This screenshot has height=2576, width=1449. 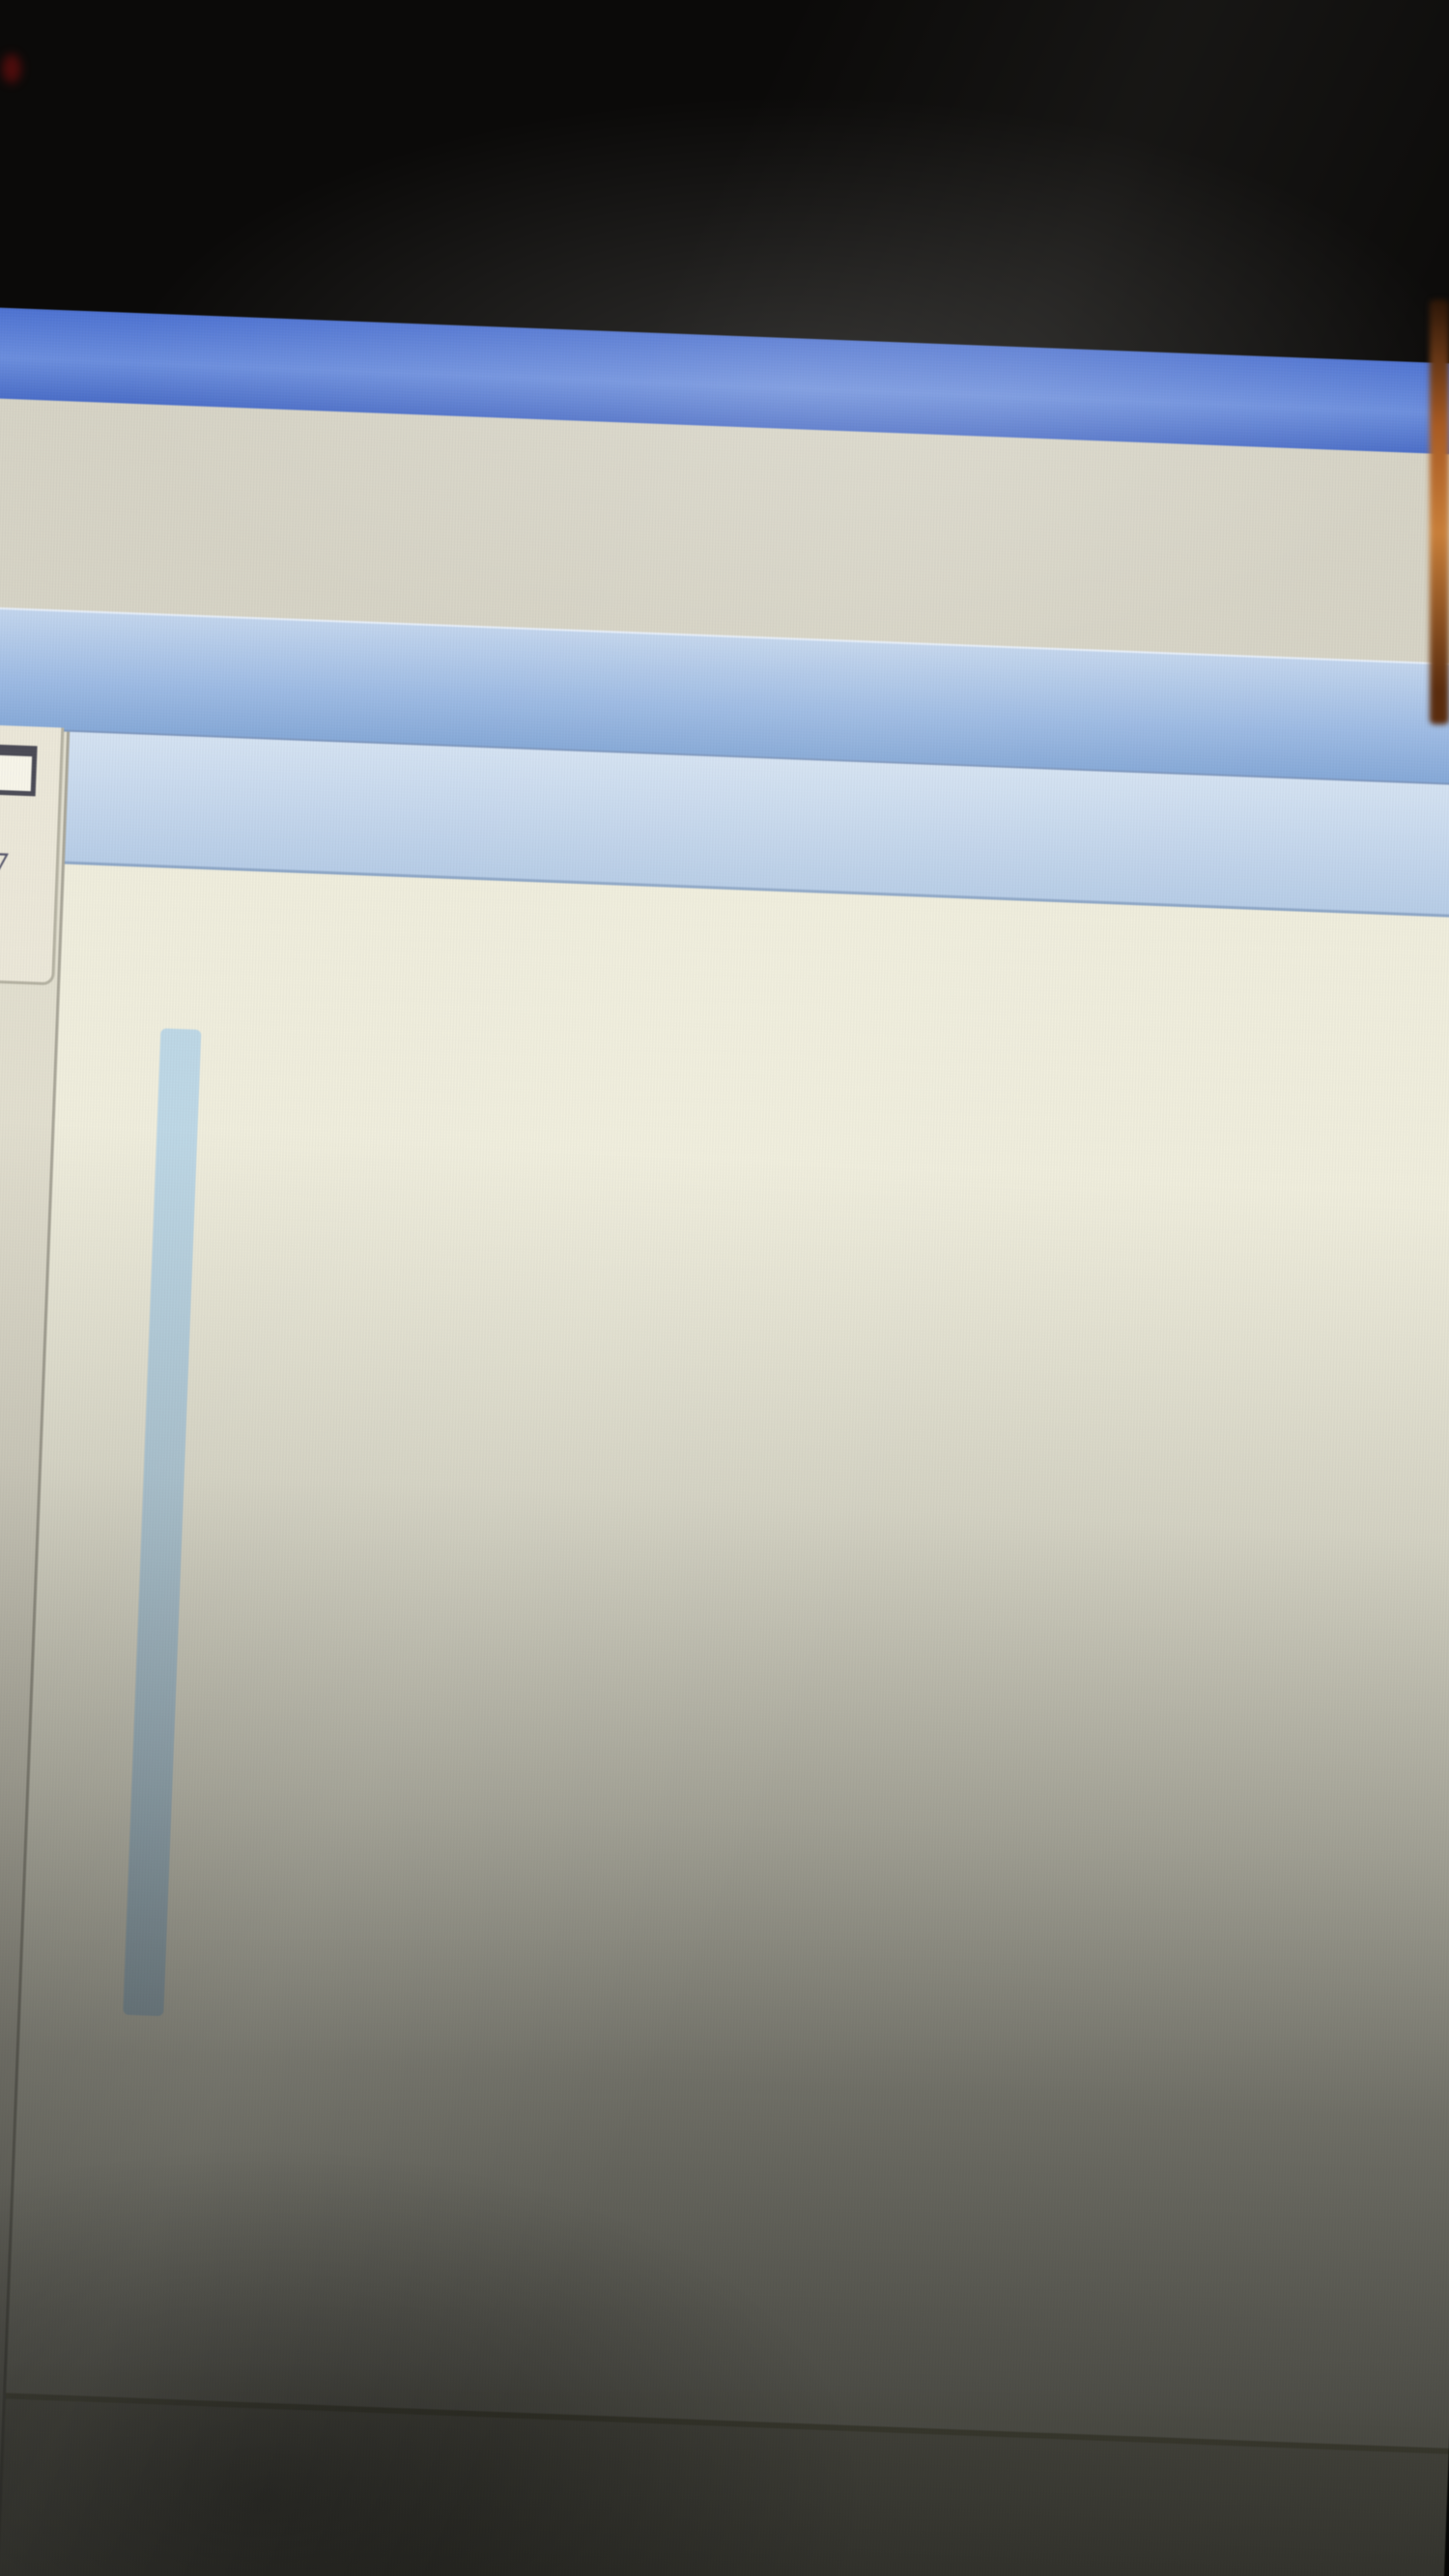 I want to click on bezel-gap-reflection, so click(x=1439, y=511).